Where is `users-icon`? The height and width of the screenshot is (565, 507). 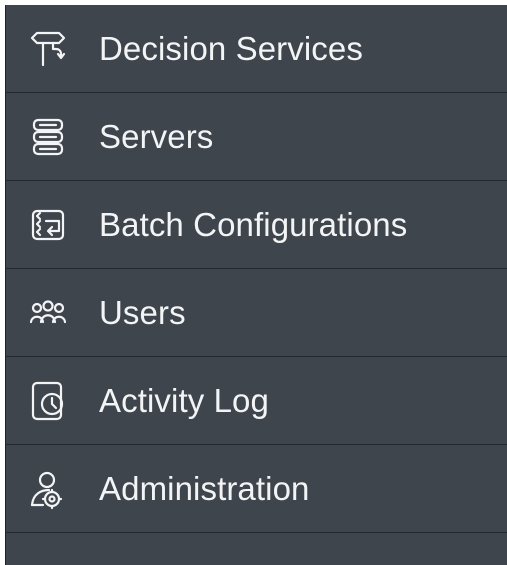 users-icon is located at coordinates (48, 313).